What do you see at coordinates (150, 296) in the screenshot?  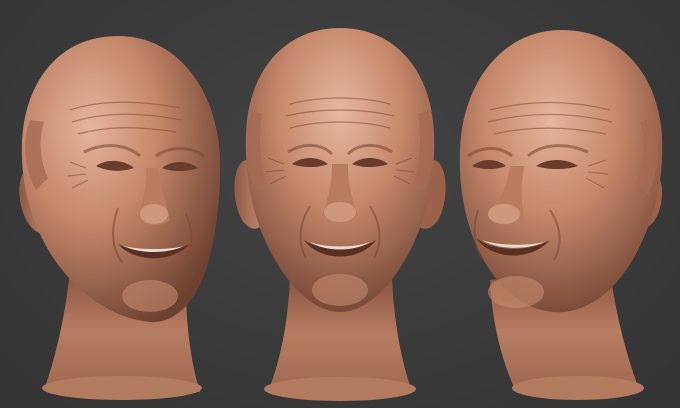 I see `chin-left` at bounding box center [150, 296].